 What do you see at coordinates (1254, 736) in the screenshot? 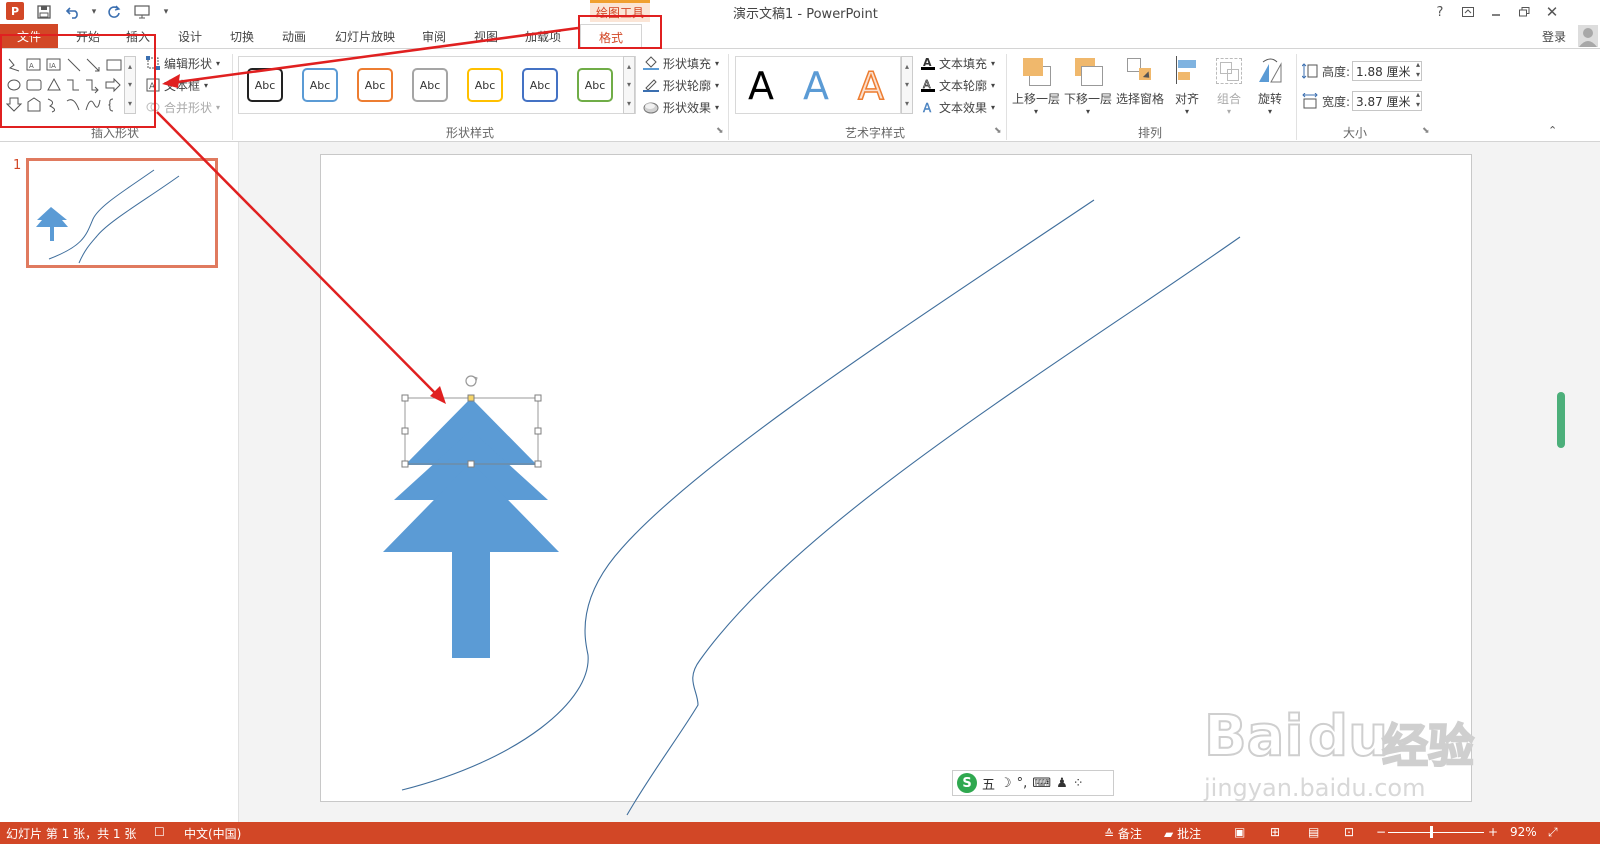
I see `watermark-brand-bai: Bai` at bounding box center [1254, 736].